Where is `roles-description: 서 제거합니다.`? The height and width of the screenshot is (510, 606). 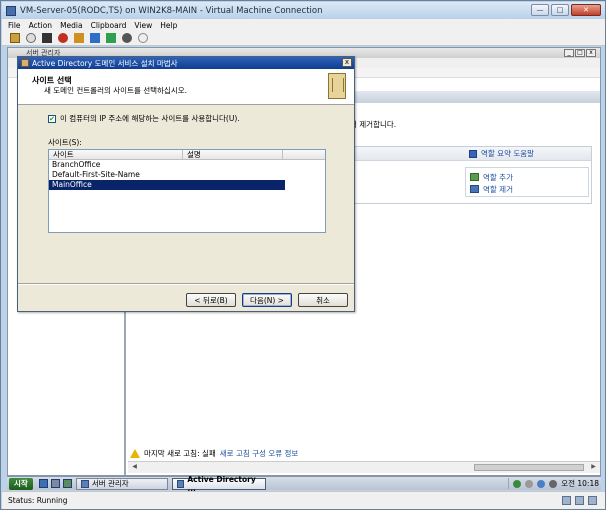 roles-description: 서 제거합니다. is located at coordinates (373, 124).